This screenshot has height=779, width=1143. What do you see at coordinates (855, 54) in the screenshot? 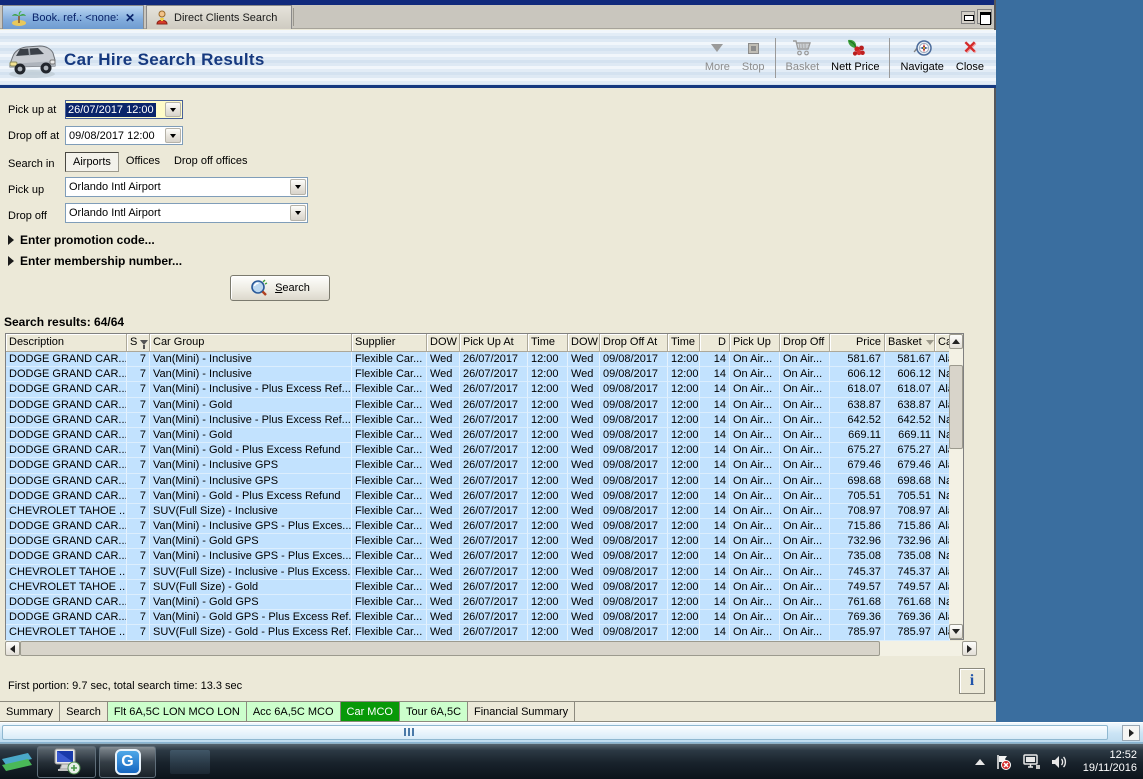
I see `nett-price-button: Nett Price` at bounding box center [855, 54].